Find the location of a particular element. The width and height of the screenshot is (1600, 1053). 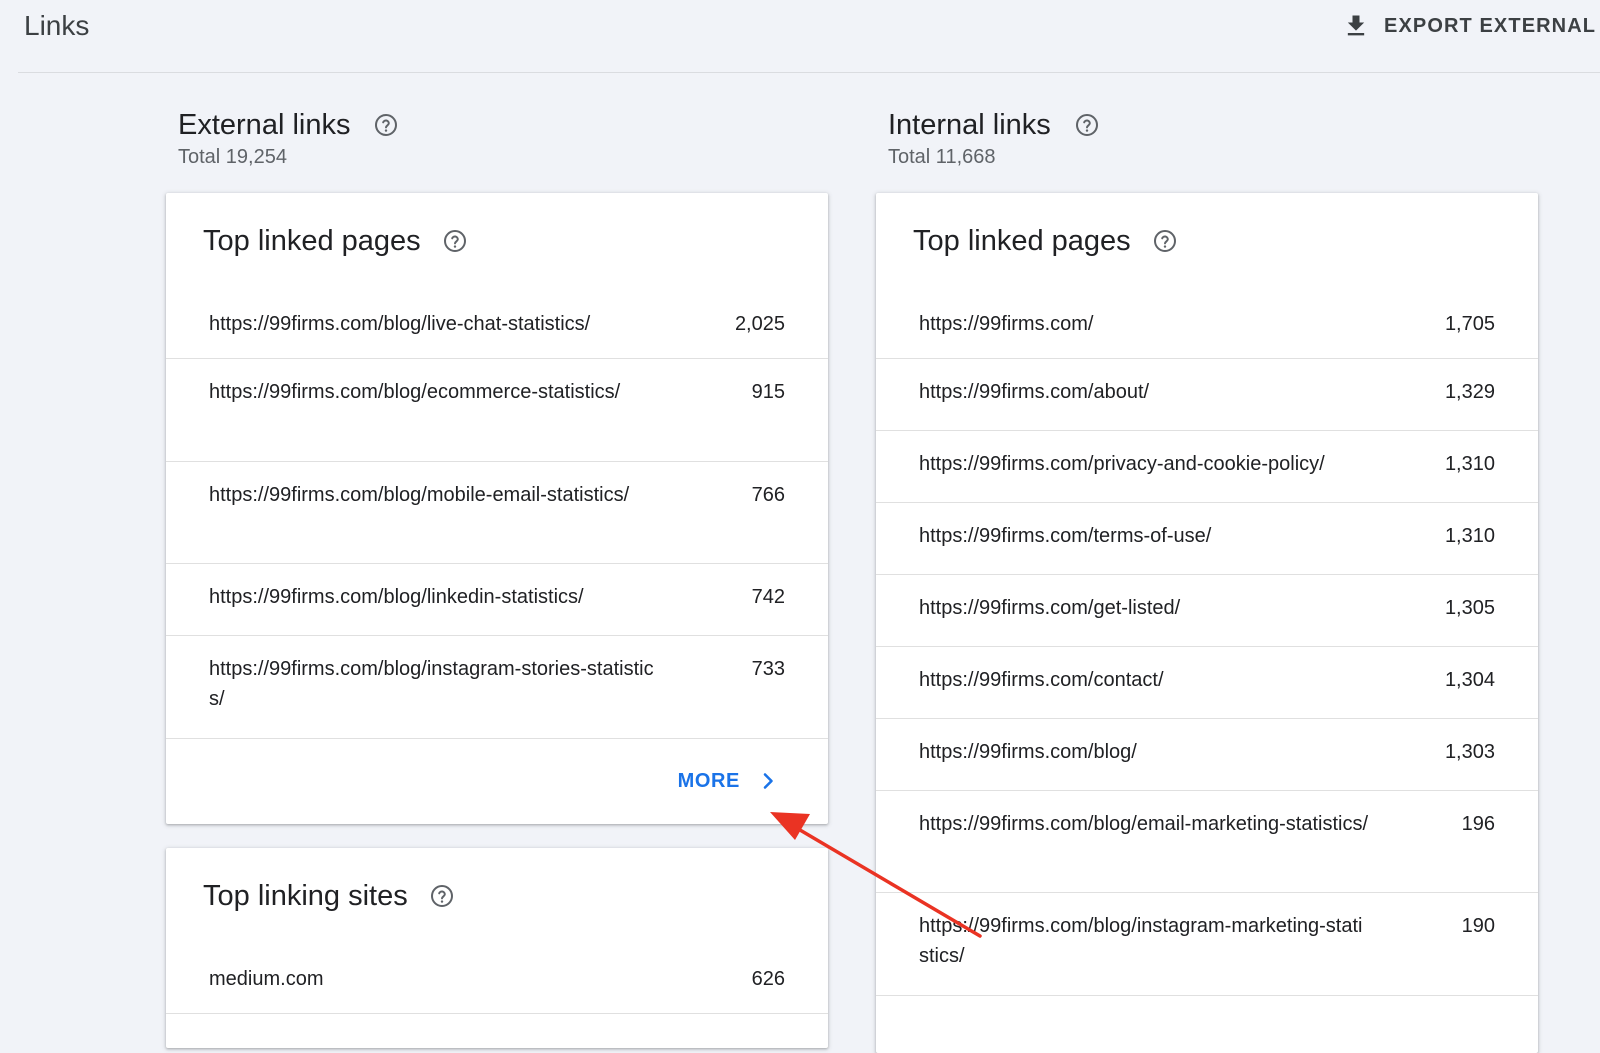

export-label: EXPORT EXTERNAL LINKS is located at coordinates (1492, 25).